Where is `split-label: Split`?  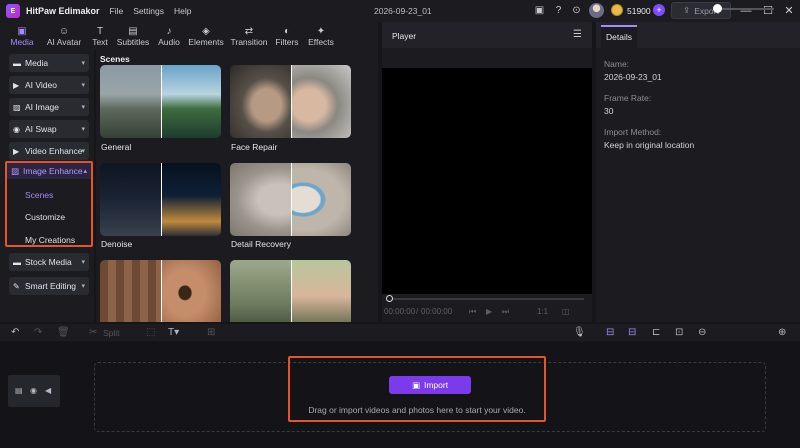 split-label: Split is located at coordinates (111, 333).